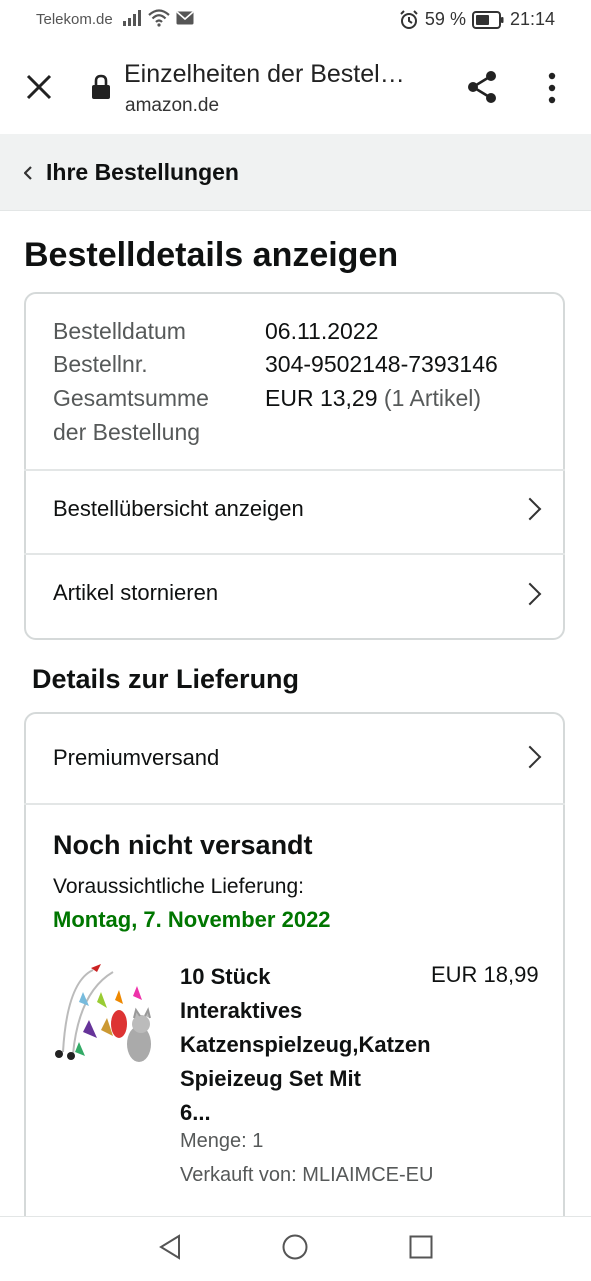 This screenshot has width=591, height=1281. I want to click on alarm-icon, so click(409, 19).